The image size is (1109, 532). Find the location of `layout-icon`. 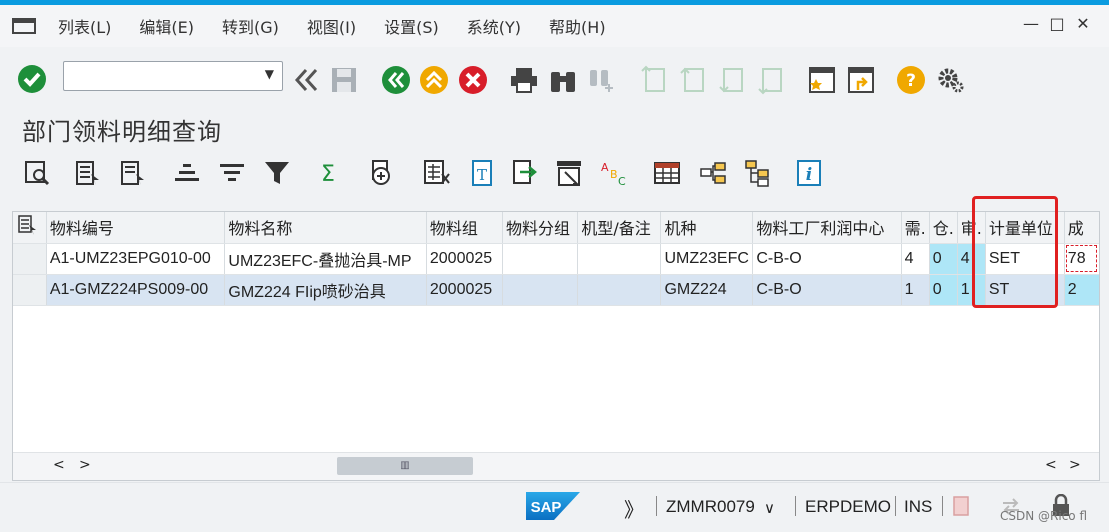

layout-icon is located at coordinates (569, 173).